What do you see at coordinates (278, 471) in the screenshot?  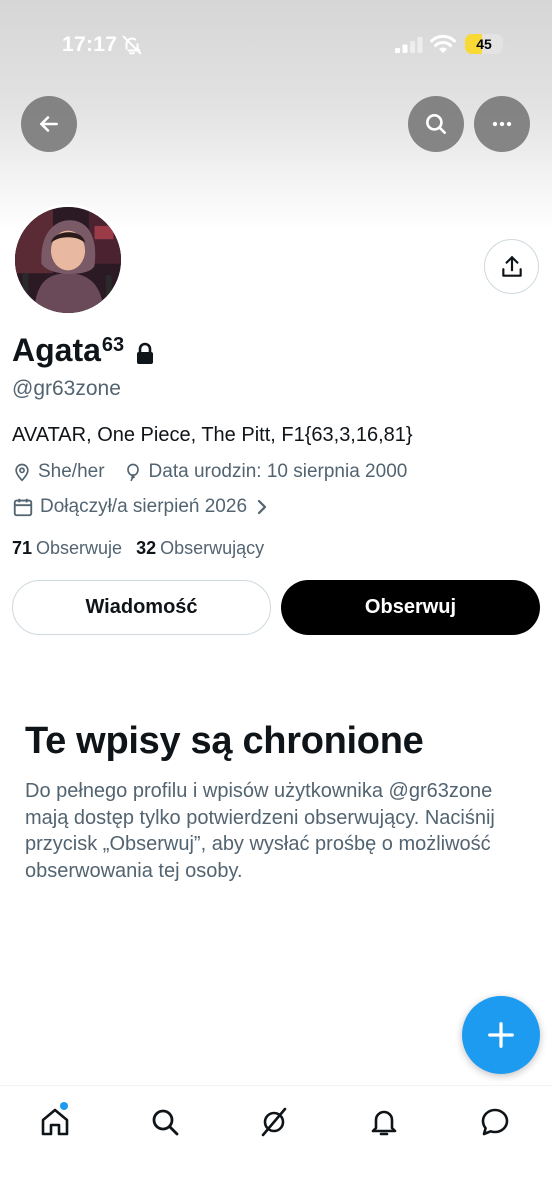 I see `birthday-text: Data urodzin: 10 sierpnia 2000` at bounding box center [278, 471].